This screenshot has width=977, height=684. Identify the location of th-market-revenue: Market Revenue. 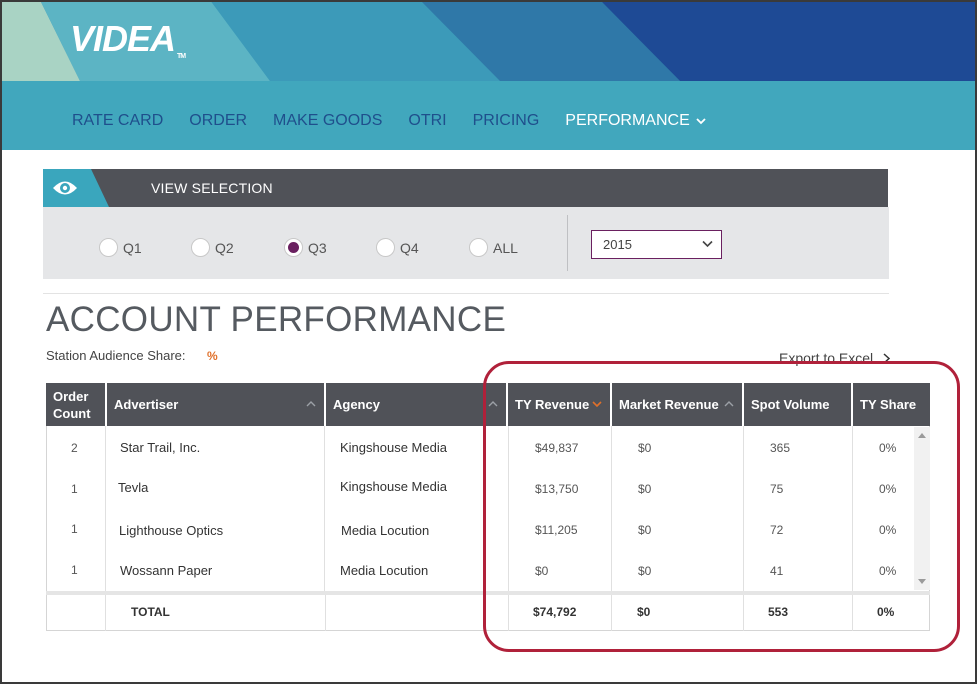
(677, 404).